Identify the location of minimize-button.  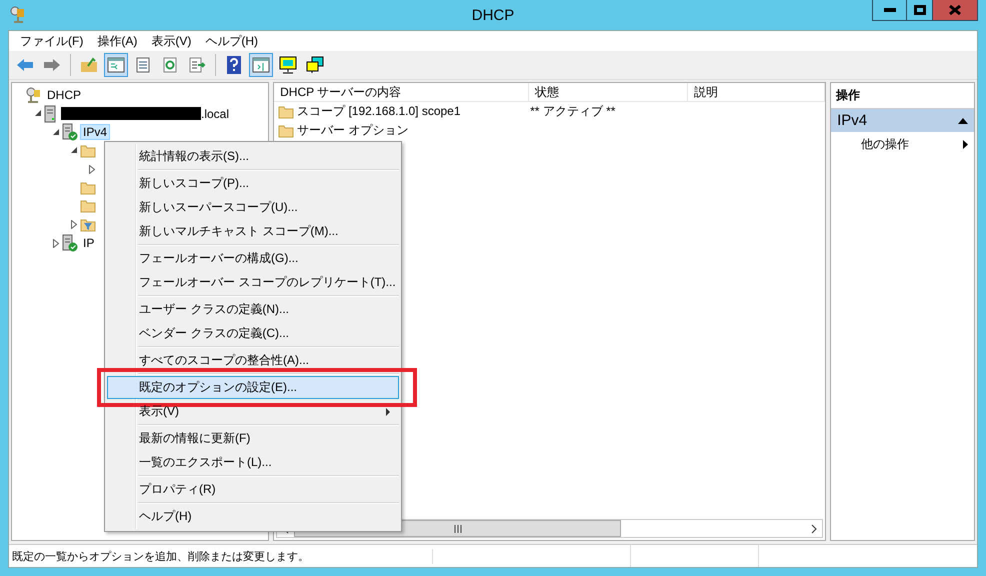
(889, 10).